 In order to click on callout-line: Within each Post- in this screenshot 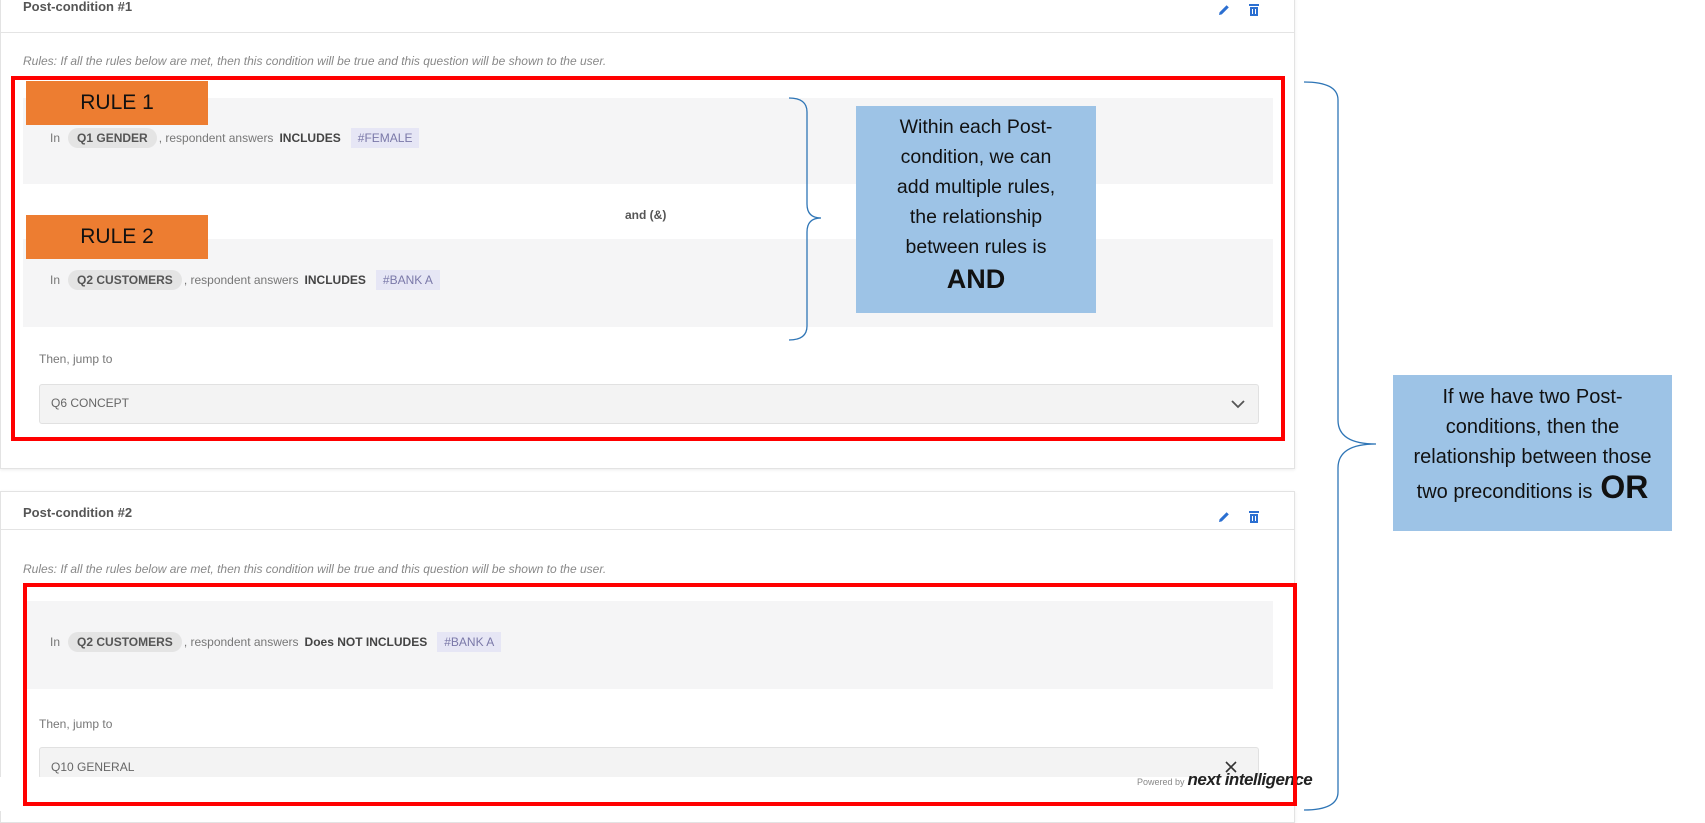, I will do `click(976, 127)`.